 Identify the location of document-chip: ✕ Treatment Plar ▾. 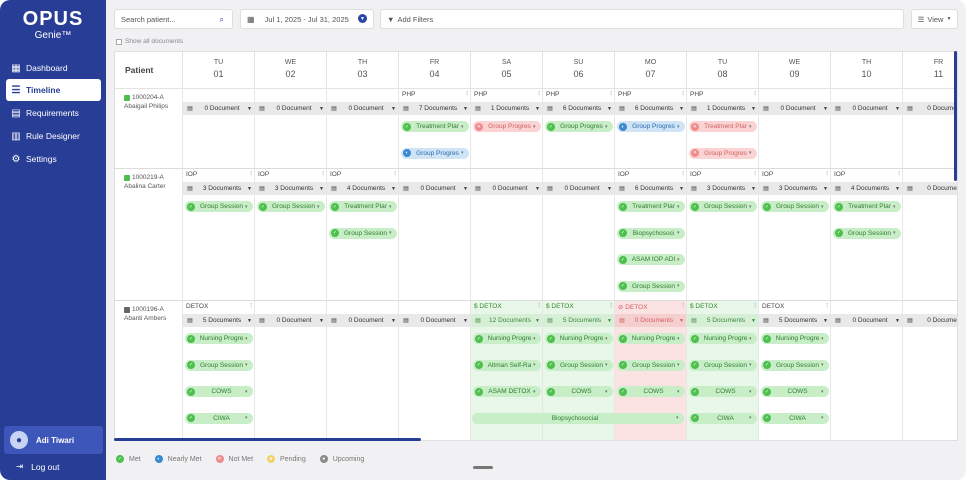
(723, 126).